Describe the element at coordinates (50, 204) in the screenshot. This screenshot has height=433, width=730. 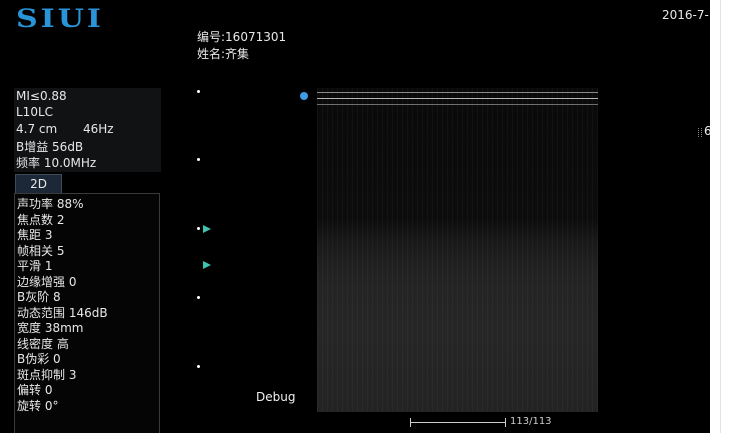
I see `param-acoustic-power: 声功率 88%` at that location.